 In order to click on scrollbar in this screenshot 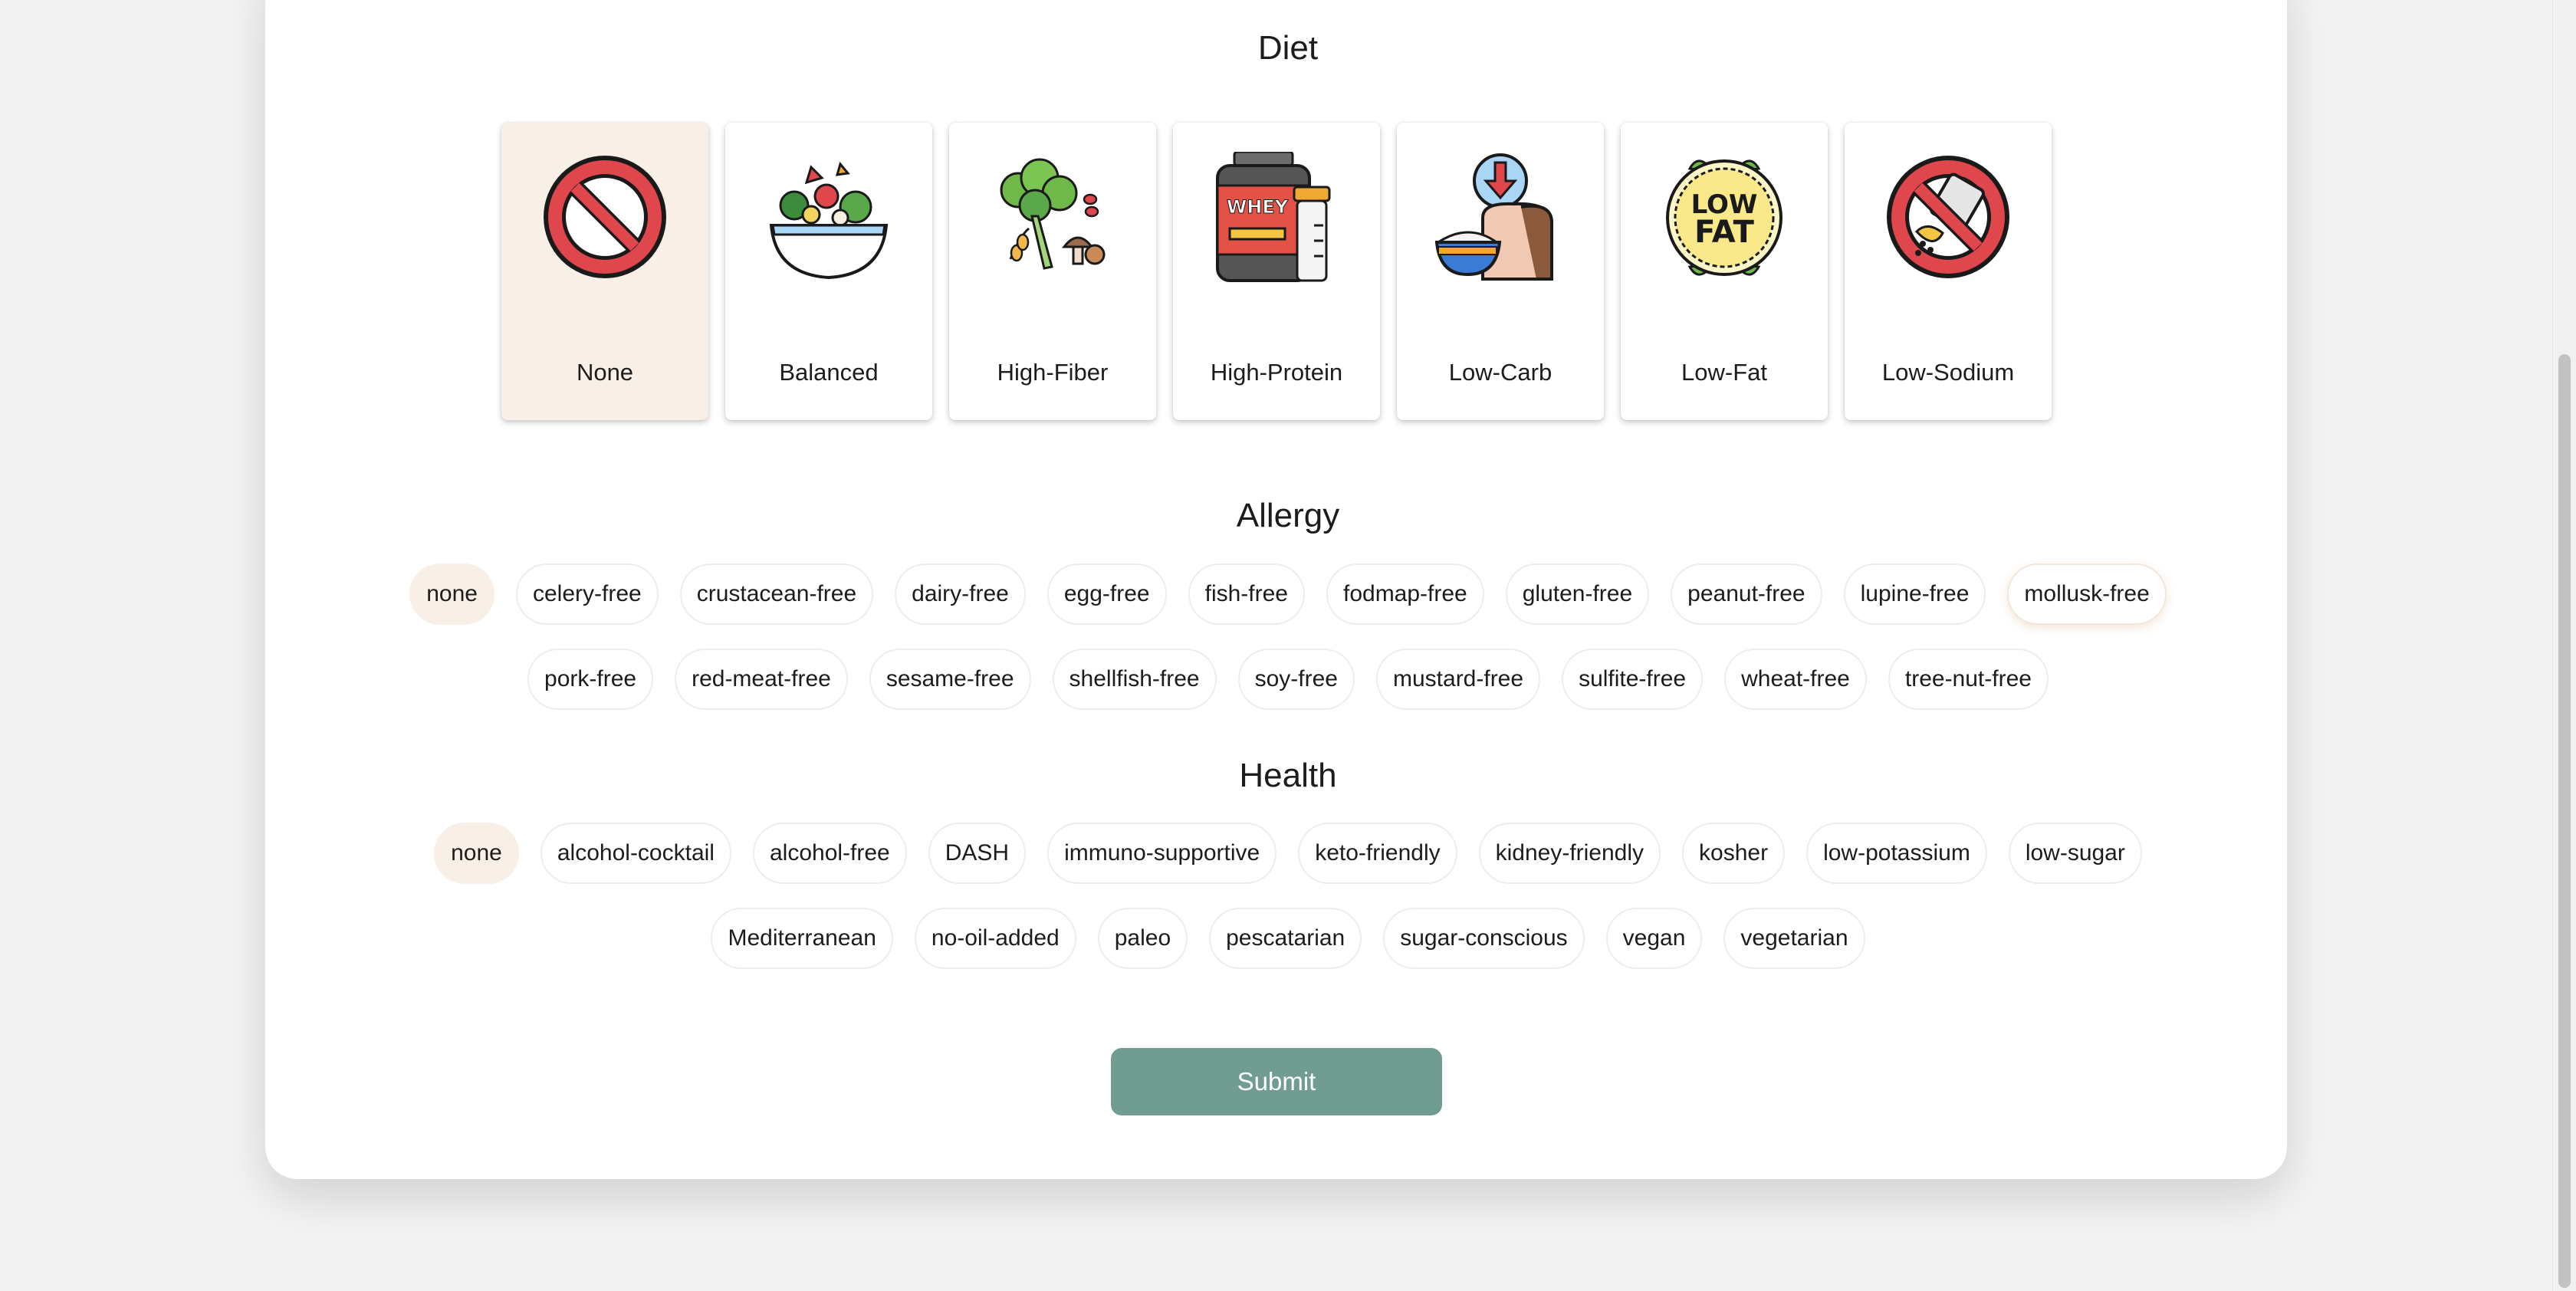, I will do `click(2564, 645)`.